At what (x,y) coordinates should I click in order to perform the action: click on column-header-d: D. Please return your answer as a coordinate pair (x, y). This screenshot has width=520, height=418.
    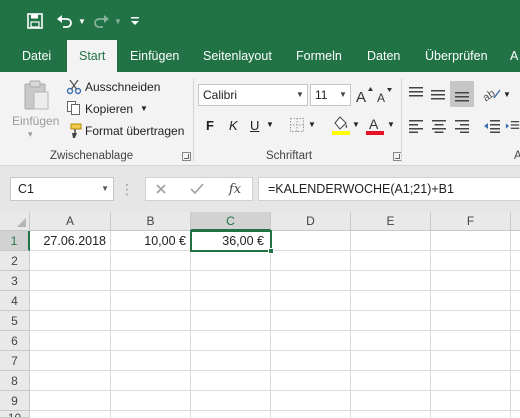
    Looking at the image, I should click on (311, 221).